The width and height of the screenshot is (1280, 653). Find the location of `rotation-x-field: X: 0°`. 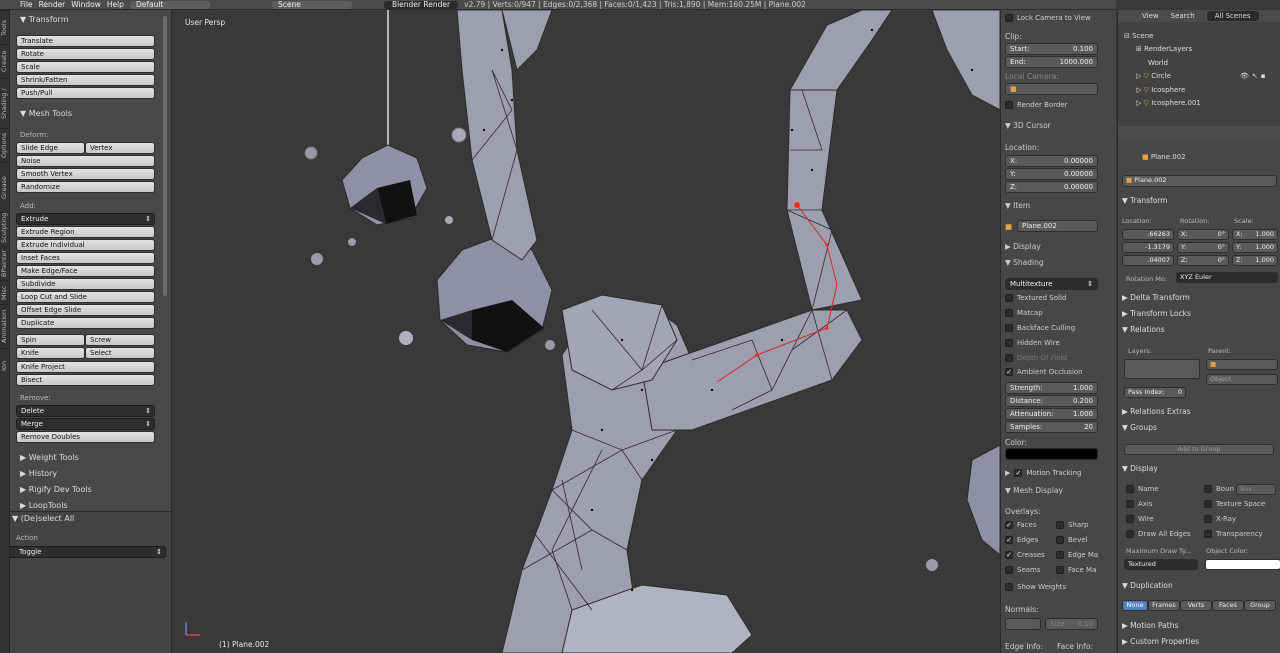

rotation-x-field: X: 0° is located at coordinates (1203, 234).